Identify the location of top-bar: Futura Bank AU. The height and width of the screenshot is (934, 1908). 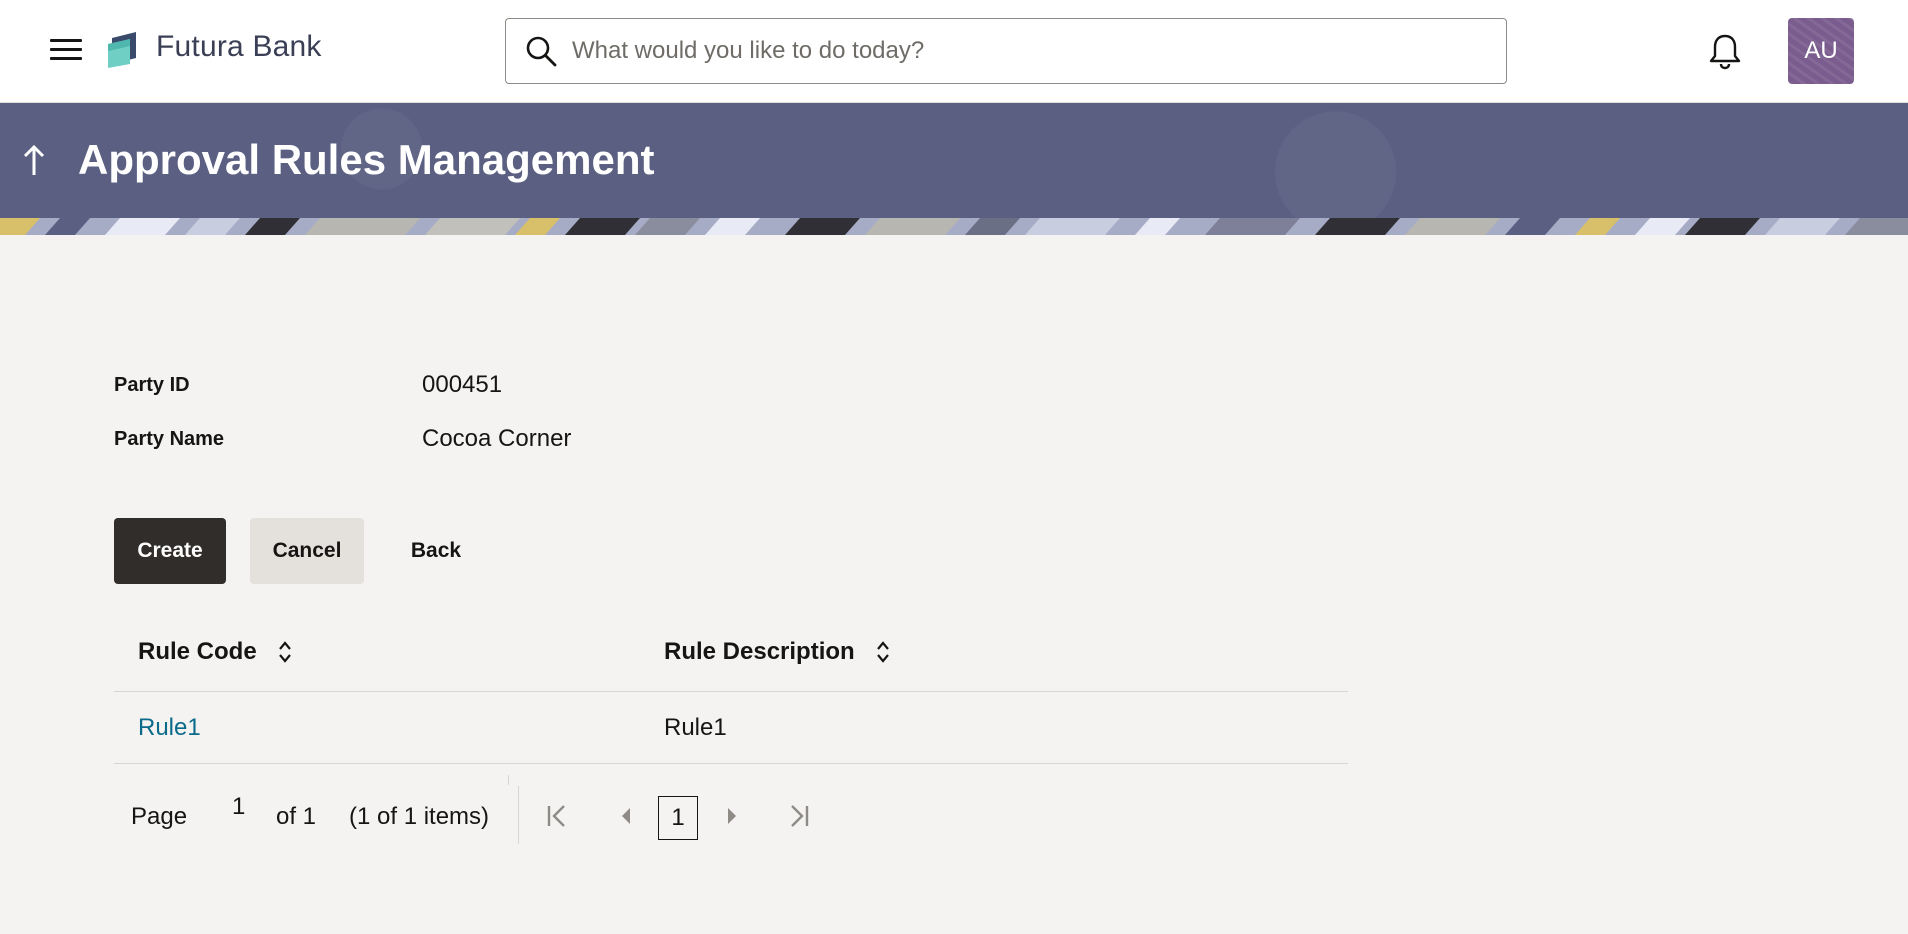
(954, 51).